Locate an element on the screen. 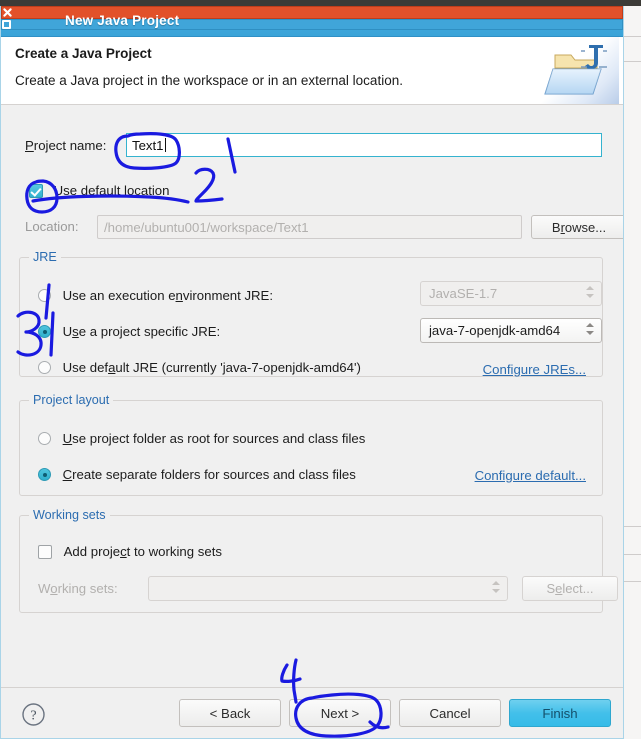 The image size is (641, 739). use-default-location-row: Use default location is located at coordinates (99, 193).